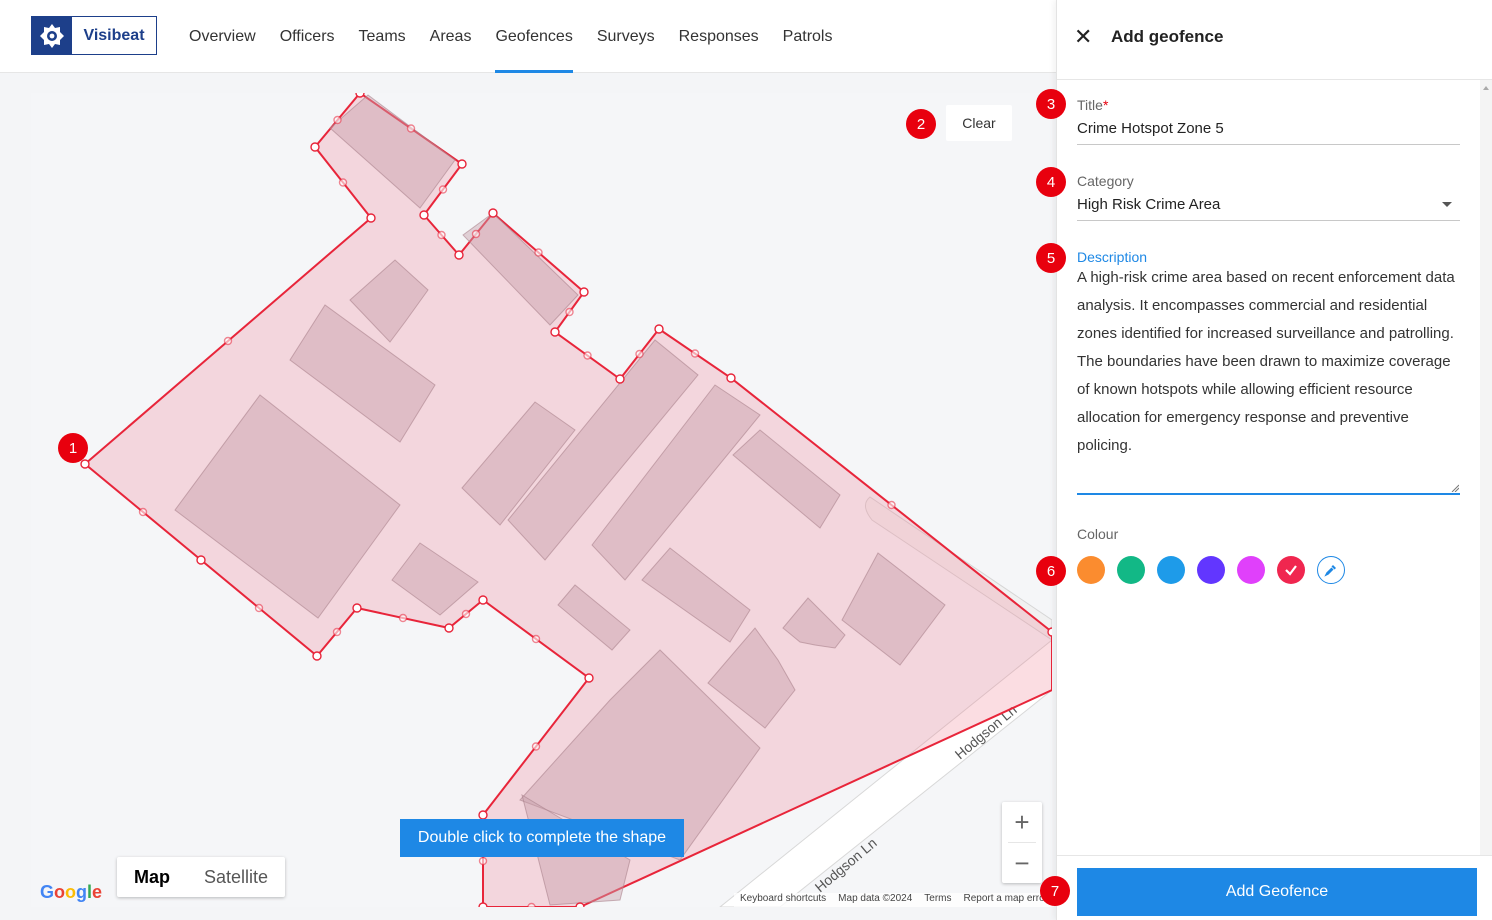 Image resolution: width=1492 pixels, height=920 pixels. I want to click on colour-label: Colour, so click(1098, 534).